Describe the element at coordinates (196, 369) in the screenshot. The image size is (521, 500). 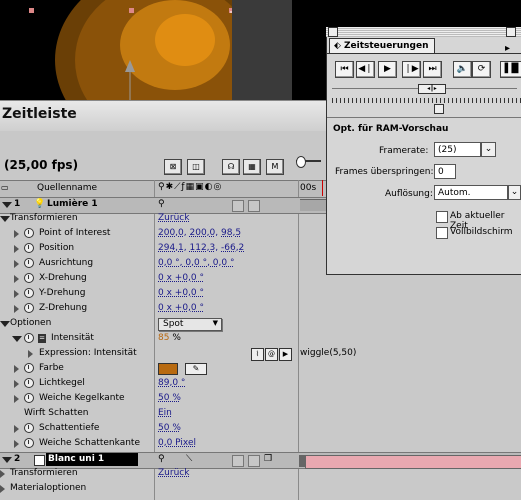
I see `eyedropper-icon: ✎` at that location.